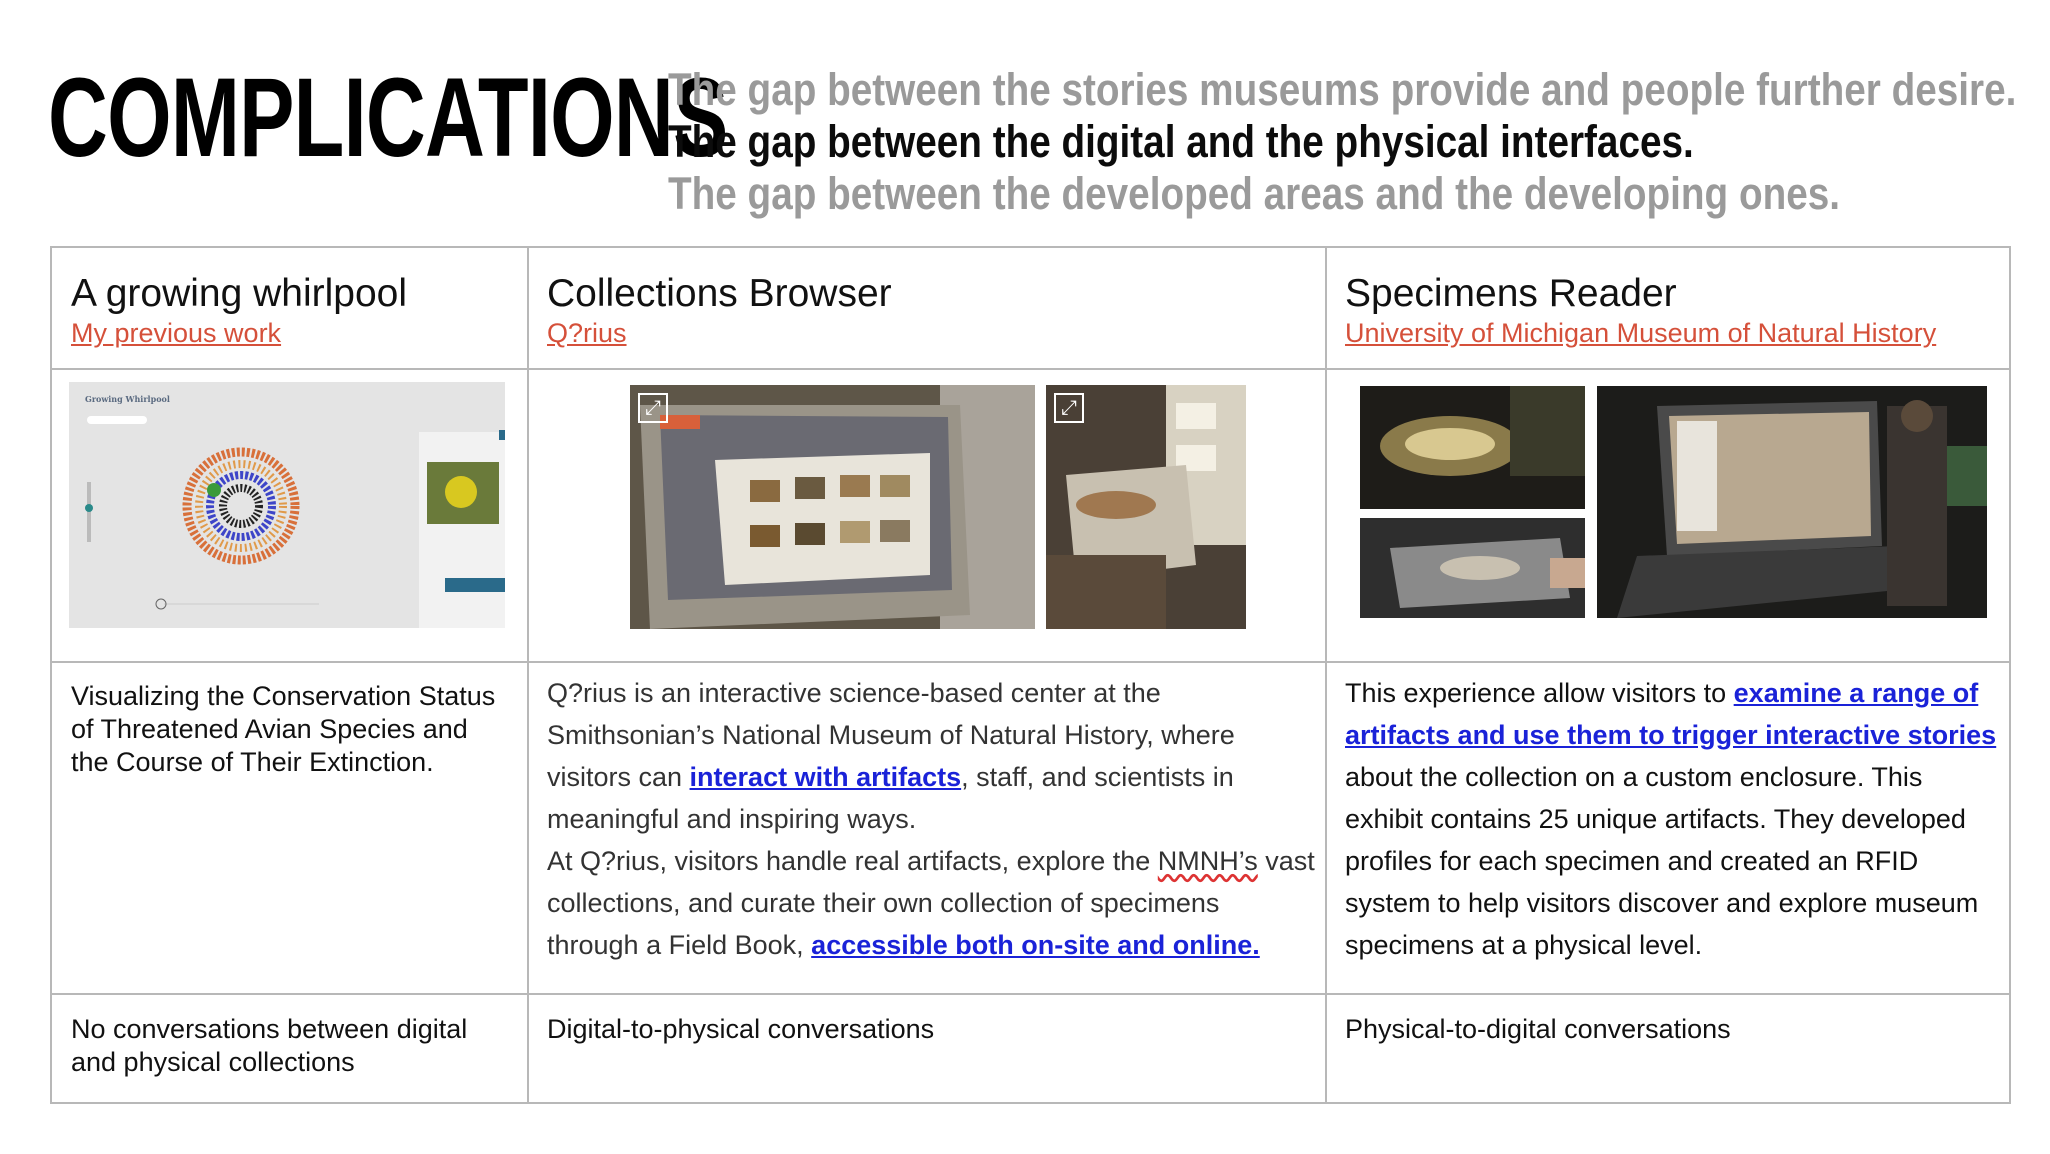  Describe the element at coordinates (295, 529) in the screenshot. I see `whirlpool-chart` at that location.